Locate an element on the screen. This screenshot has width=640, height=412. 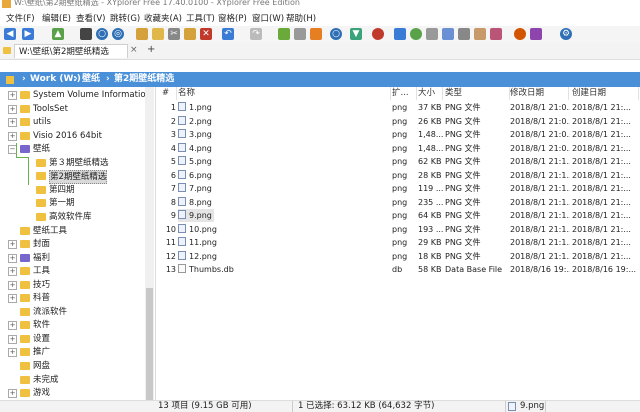
tree-item: + 推广 is located at coordinates (72, 352).